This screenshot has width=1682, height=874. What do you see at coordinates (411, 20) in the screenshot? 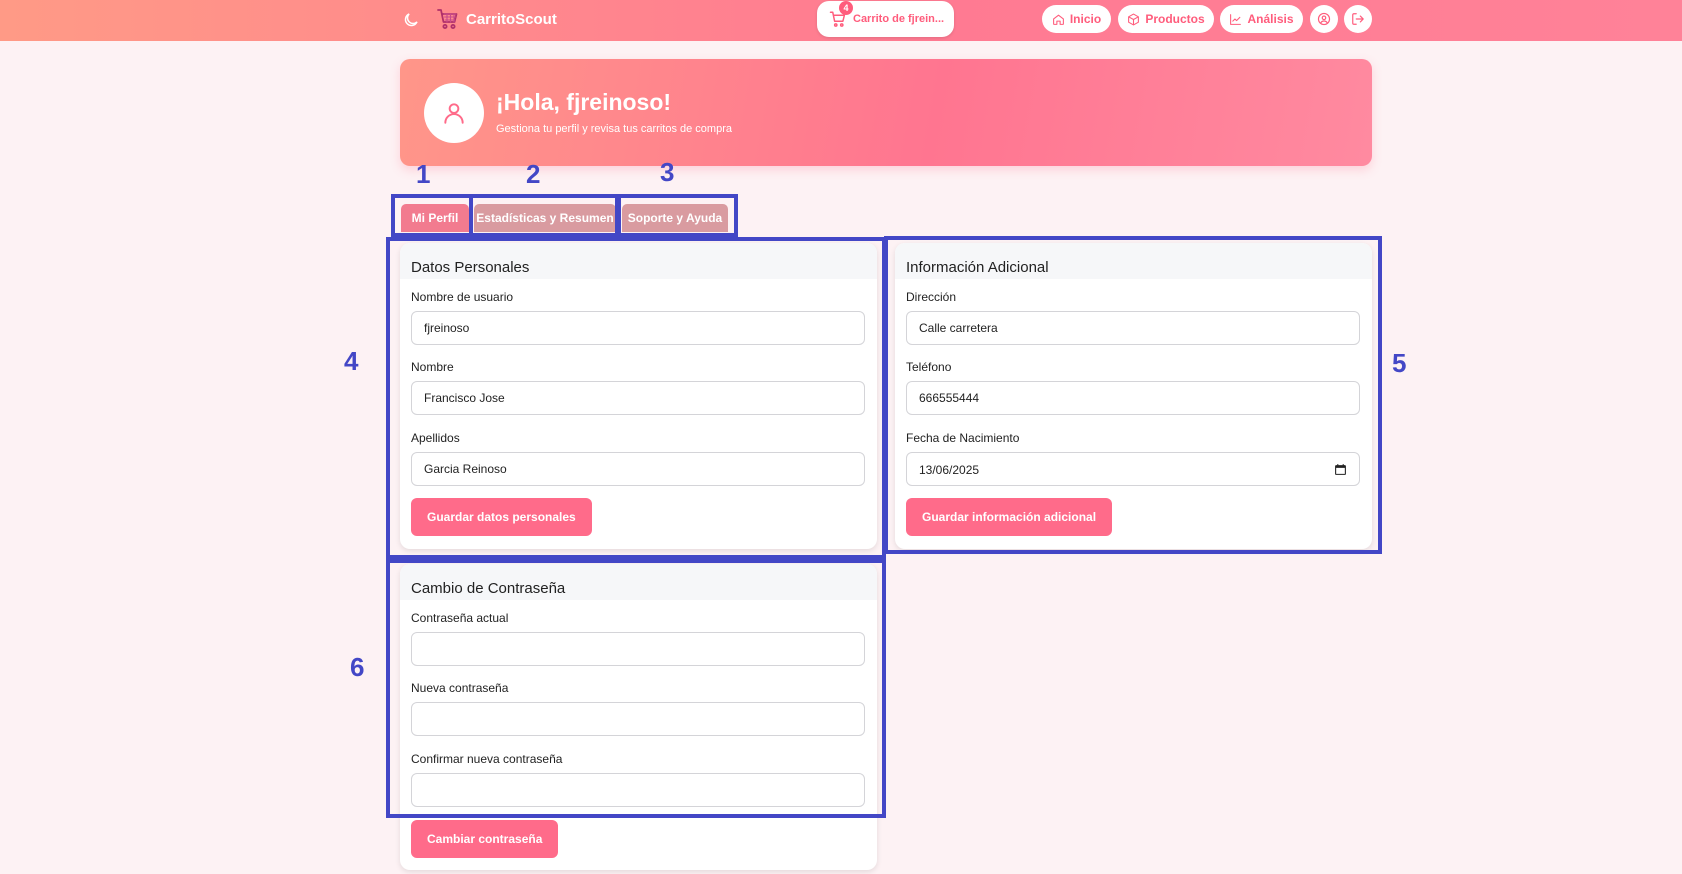
I see `moon-icon` at bounding box center [411, 20].